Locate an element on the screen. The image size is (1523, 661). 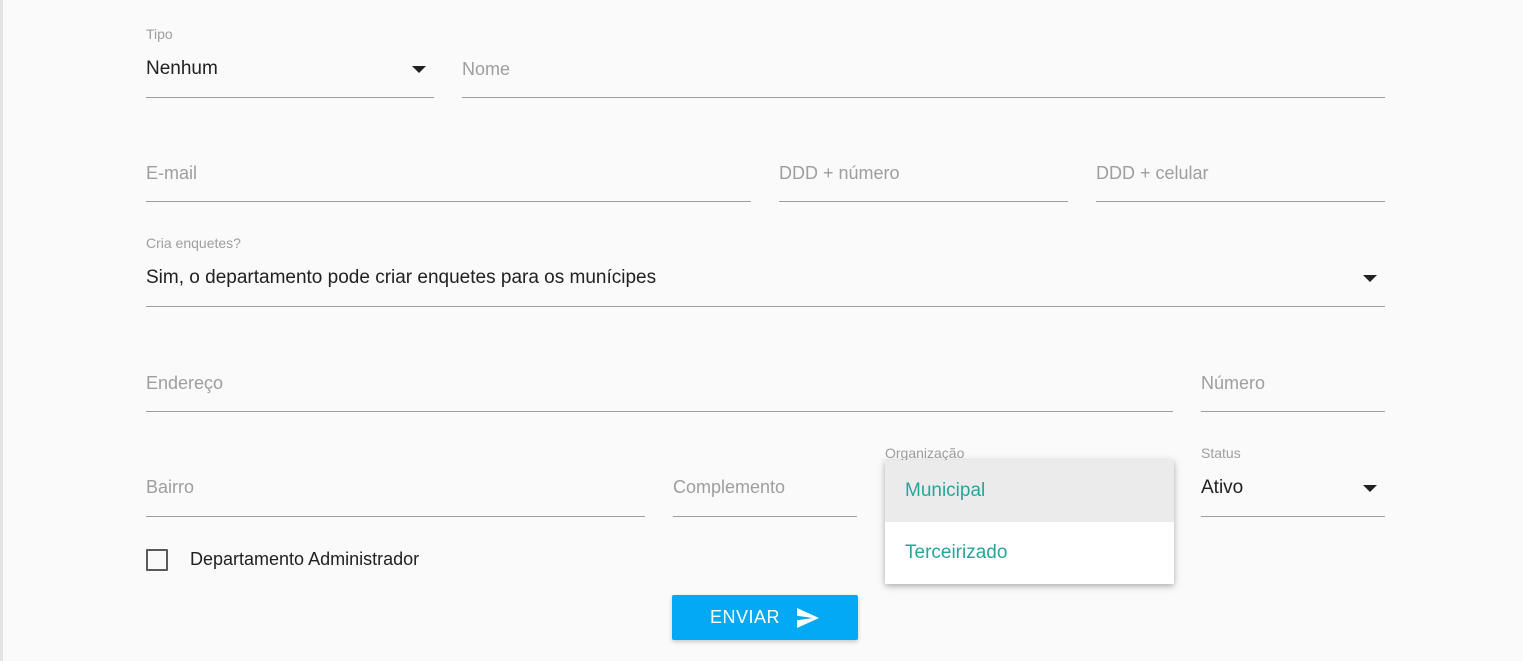
status-label: Status is located at coordinates (1221, 453).